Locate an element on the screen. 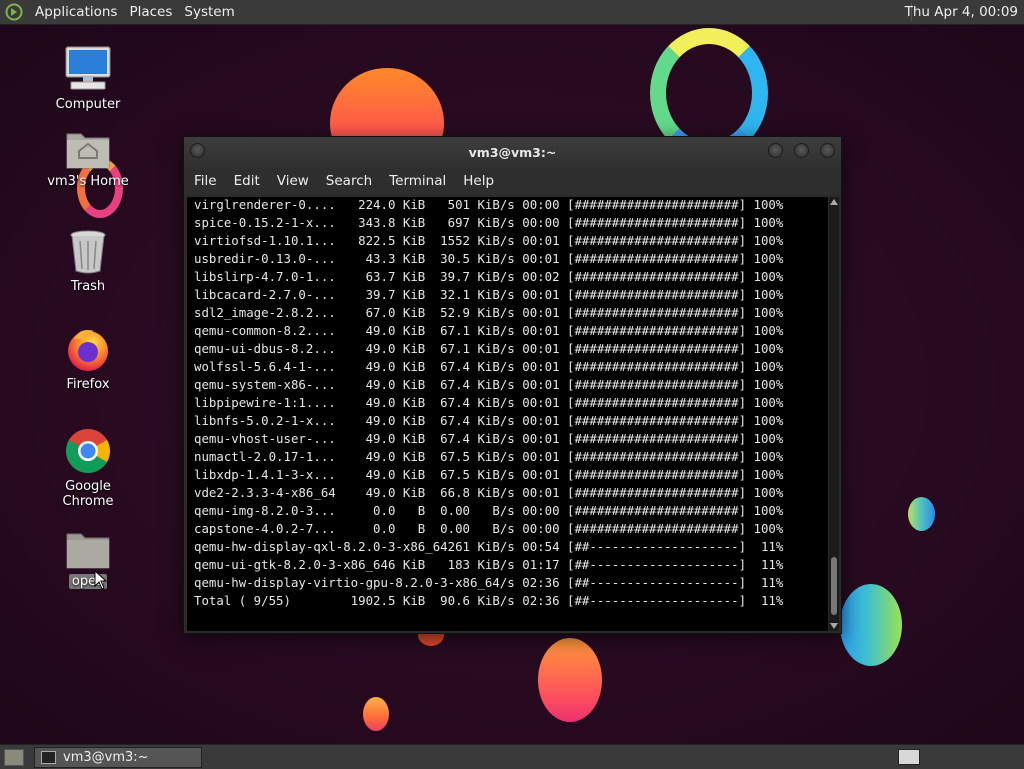 This screenshot has height=769, width=1024. folder-icon is located at coordinates (88, 551).